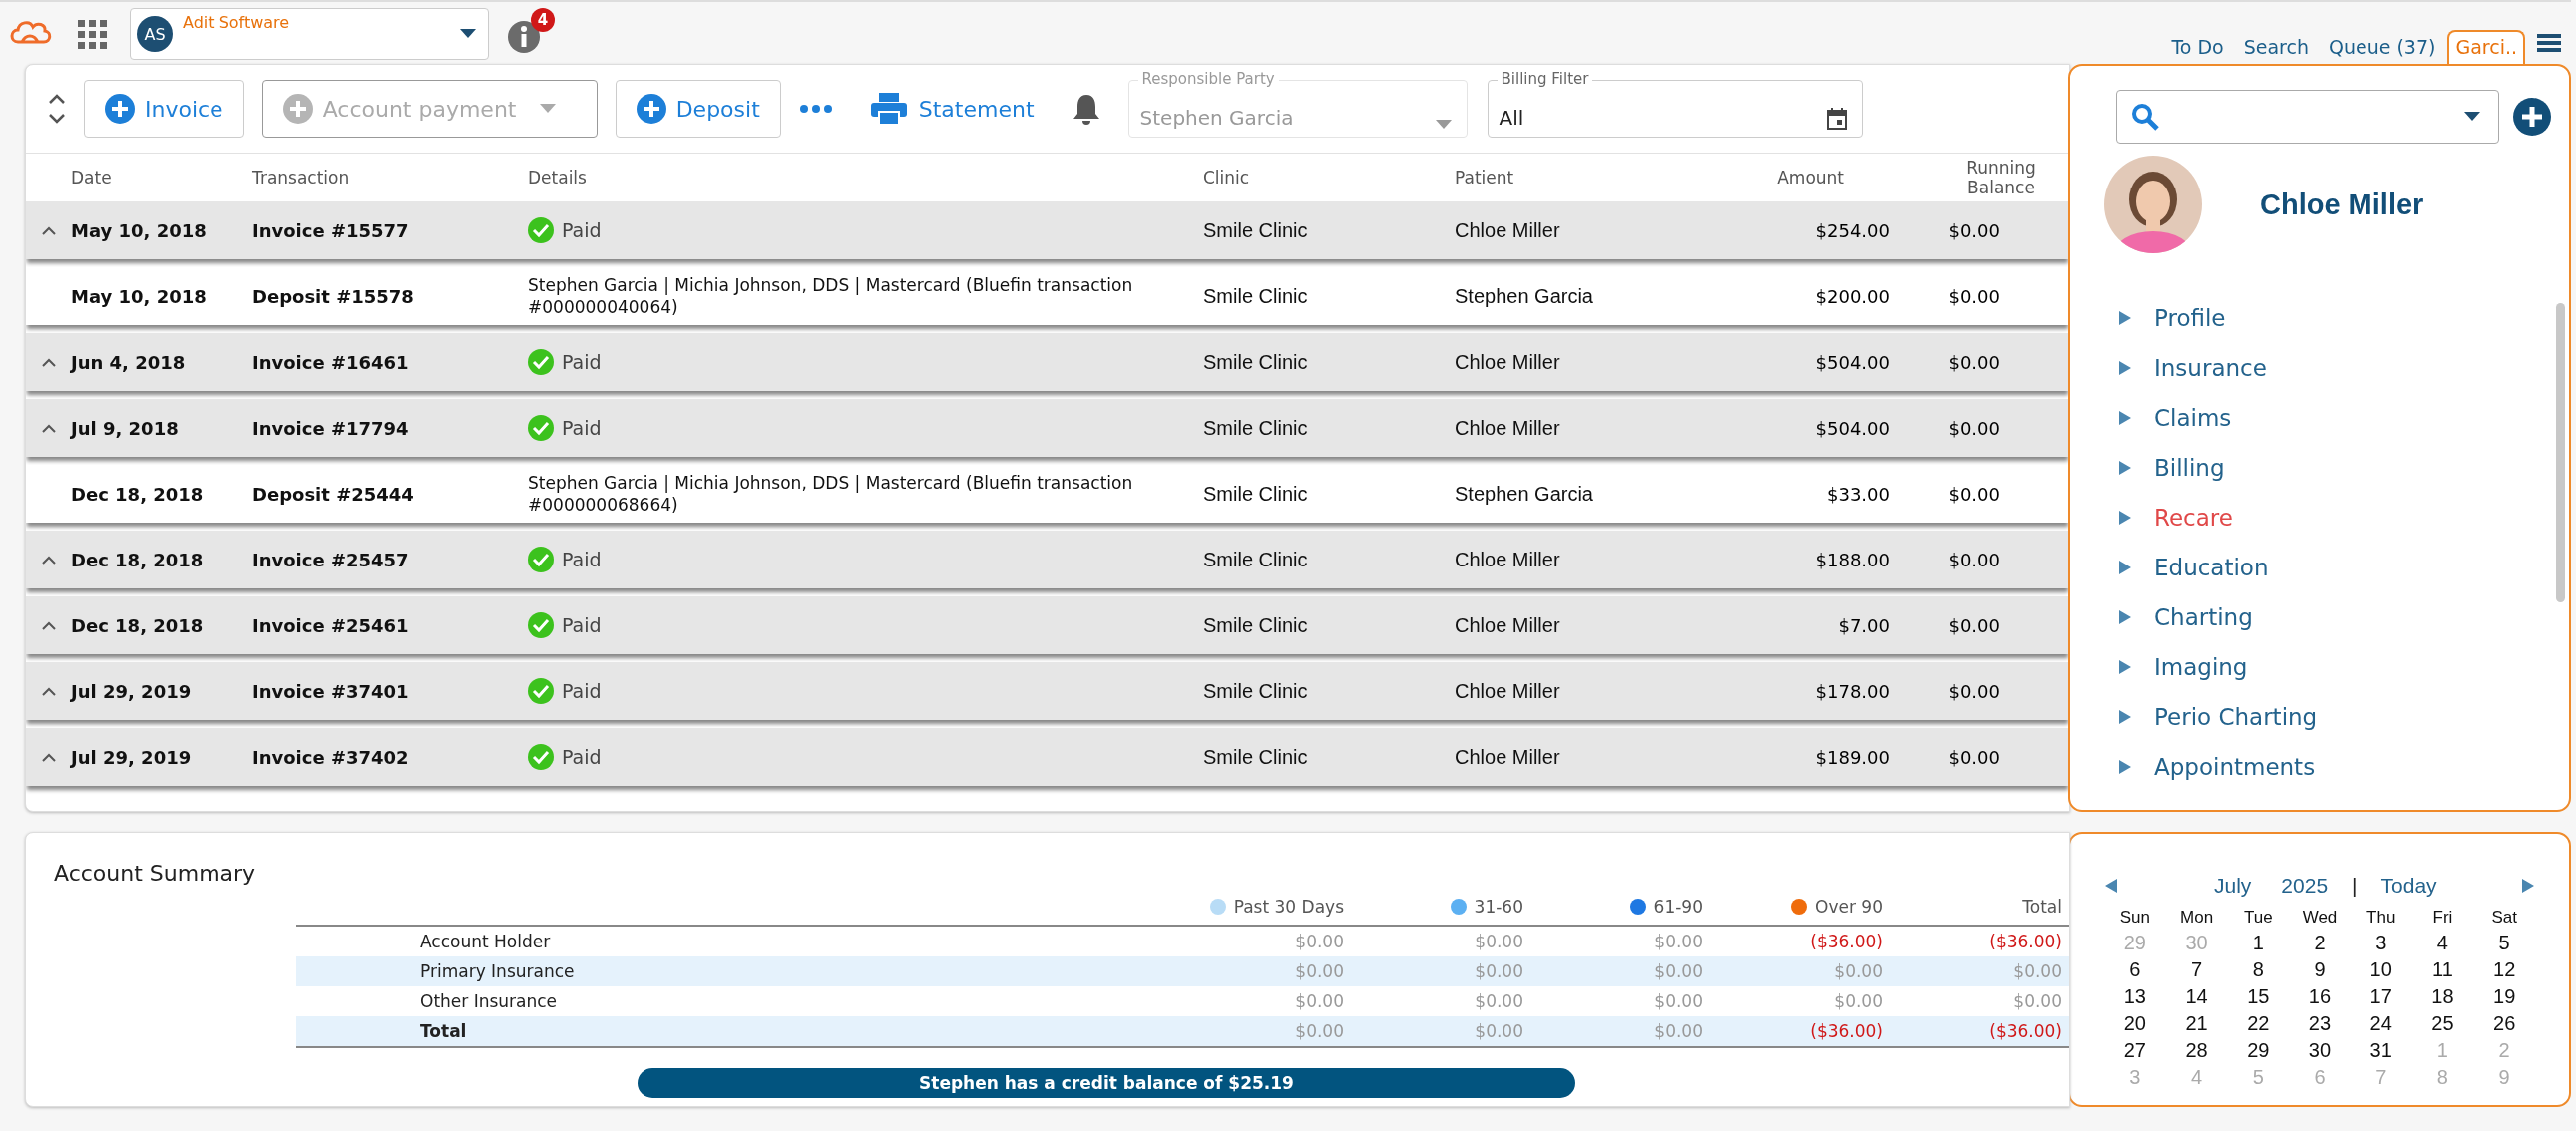 This screenshot has width=2576, height=1131. I want to click on menu-item: Imaging, so click(2343, 667).